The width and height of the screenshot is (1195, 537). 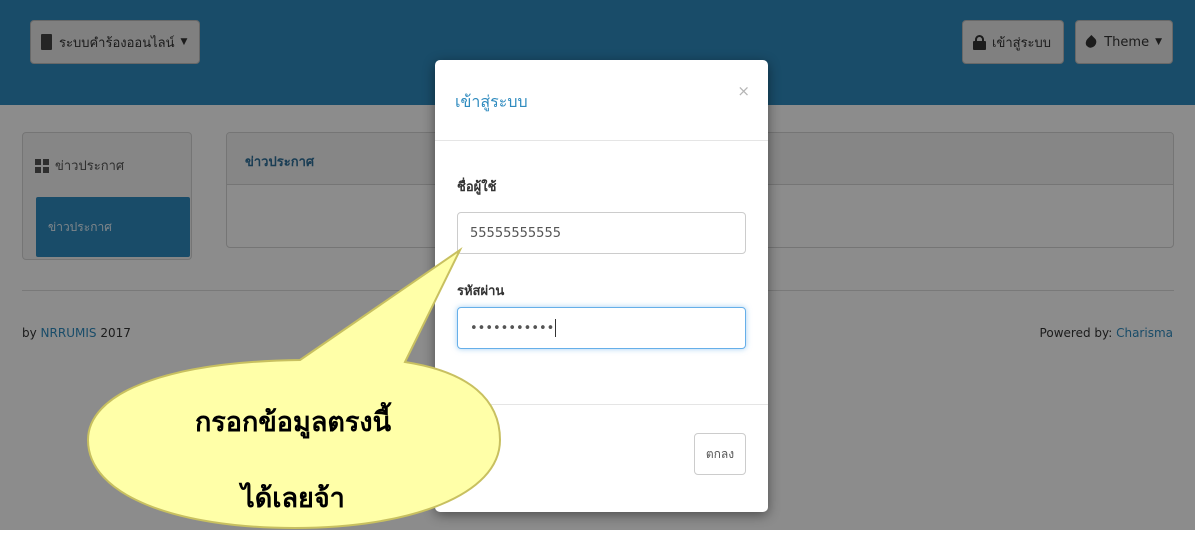 I want to click on callout-text: กรอกข้อมูลตรงนี้ ได้เลยจ้า, so click(x=293, y=461).